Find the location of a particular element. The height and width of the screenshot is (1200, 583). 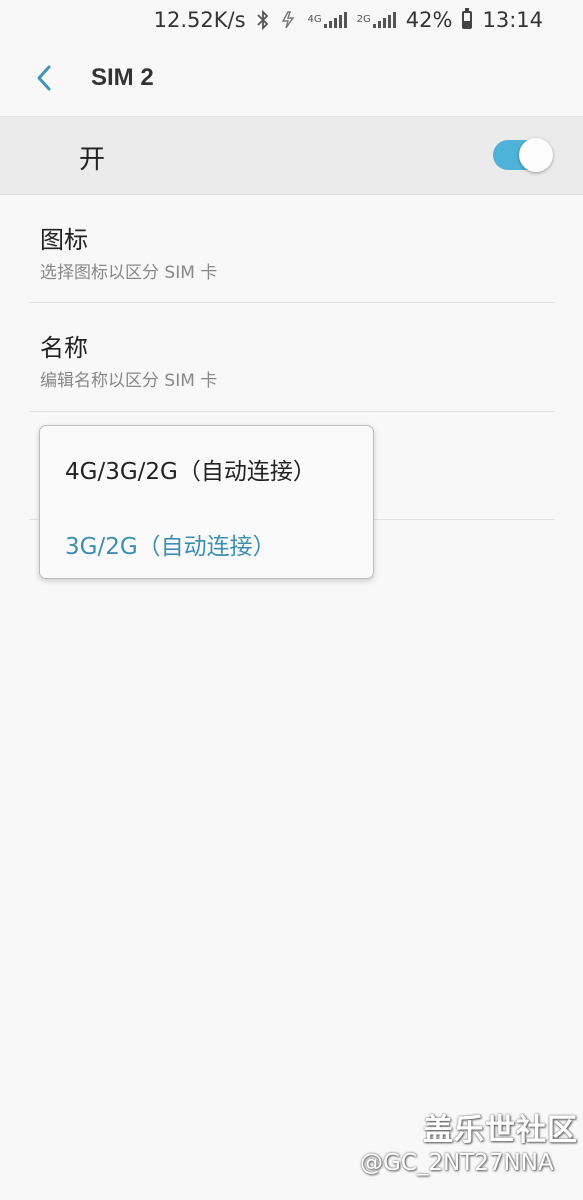

back-button is located at coordinates (44, 78).